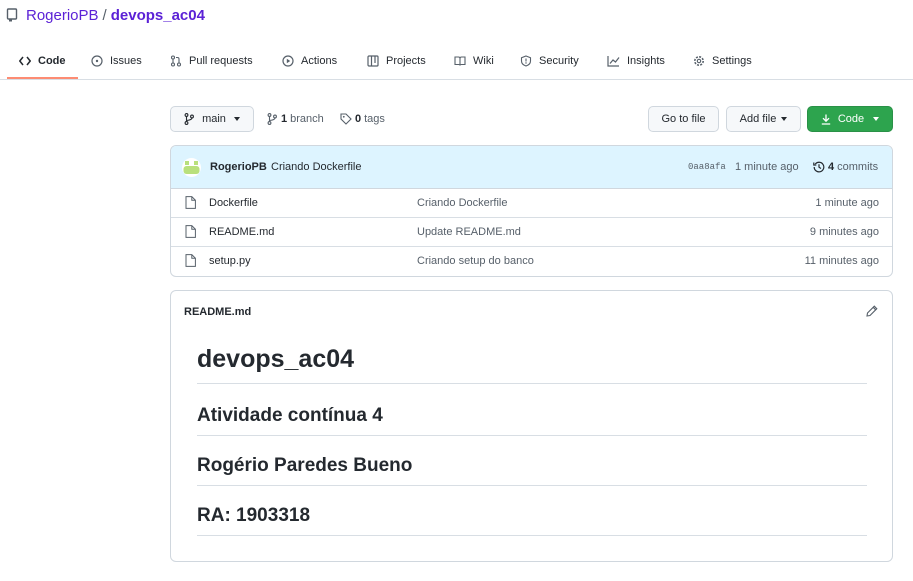 This screenshot has height=581, width=913. I want to click on branch-count-label: branch, so click(307, 119).